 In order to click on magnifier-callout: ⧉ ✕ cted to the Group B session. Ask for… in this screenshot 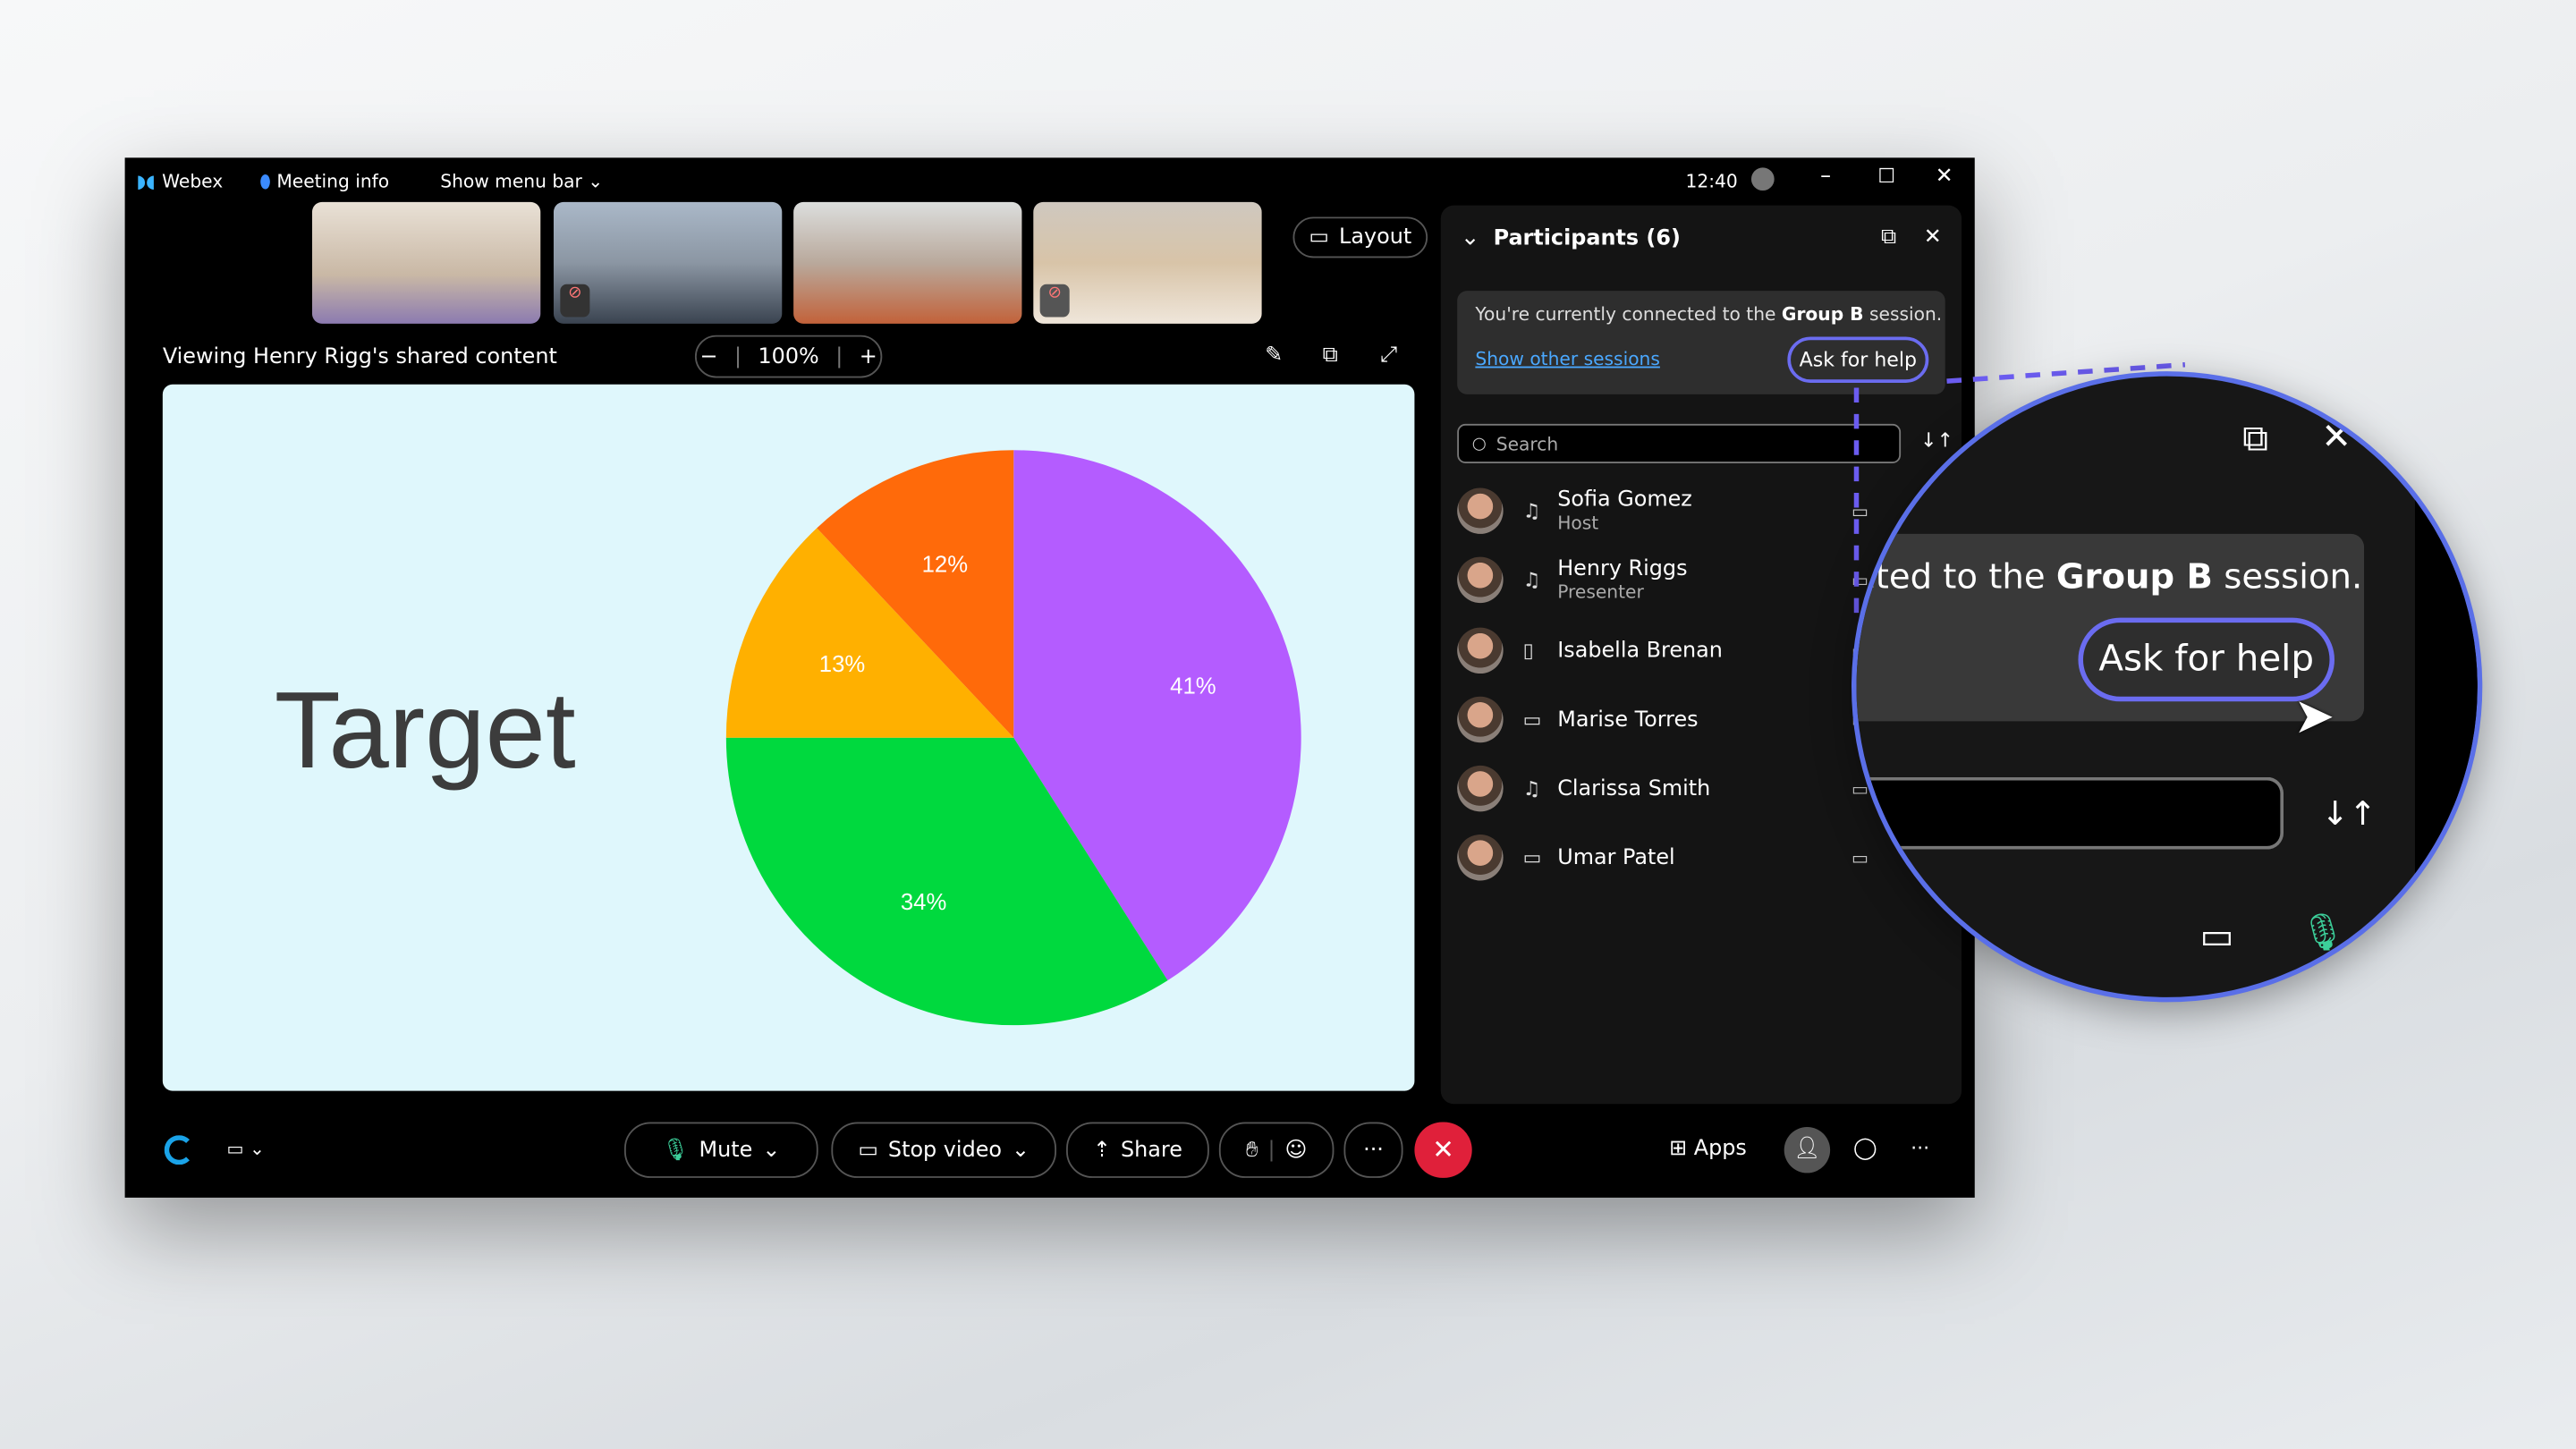, I will do `click(2167, 687)`.